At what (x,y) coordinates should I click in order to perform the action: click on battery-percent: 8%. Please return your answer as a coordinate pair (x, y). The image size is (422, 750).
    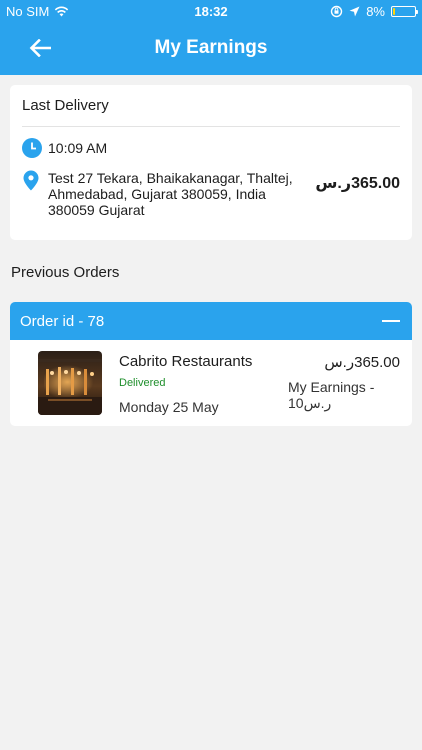
    Looking at the image, I should click on (375, 11).